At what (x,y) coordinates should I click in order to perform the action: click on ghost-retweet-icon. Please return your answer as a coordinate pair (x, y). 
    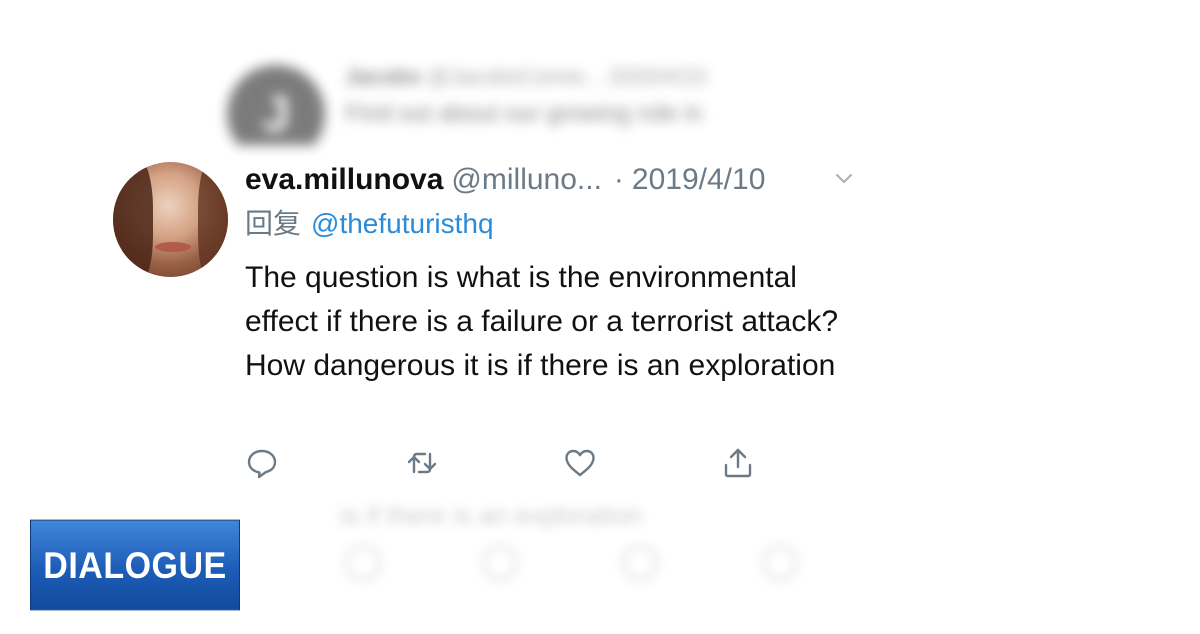
    Looking at the image, I should click on (500, 563).